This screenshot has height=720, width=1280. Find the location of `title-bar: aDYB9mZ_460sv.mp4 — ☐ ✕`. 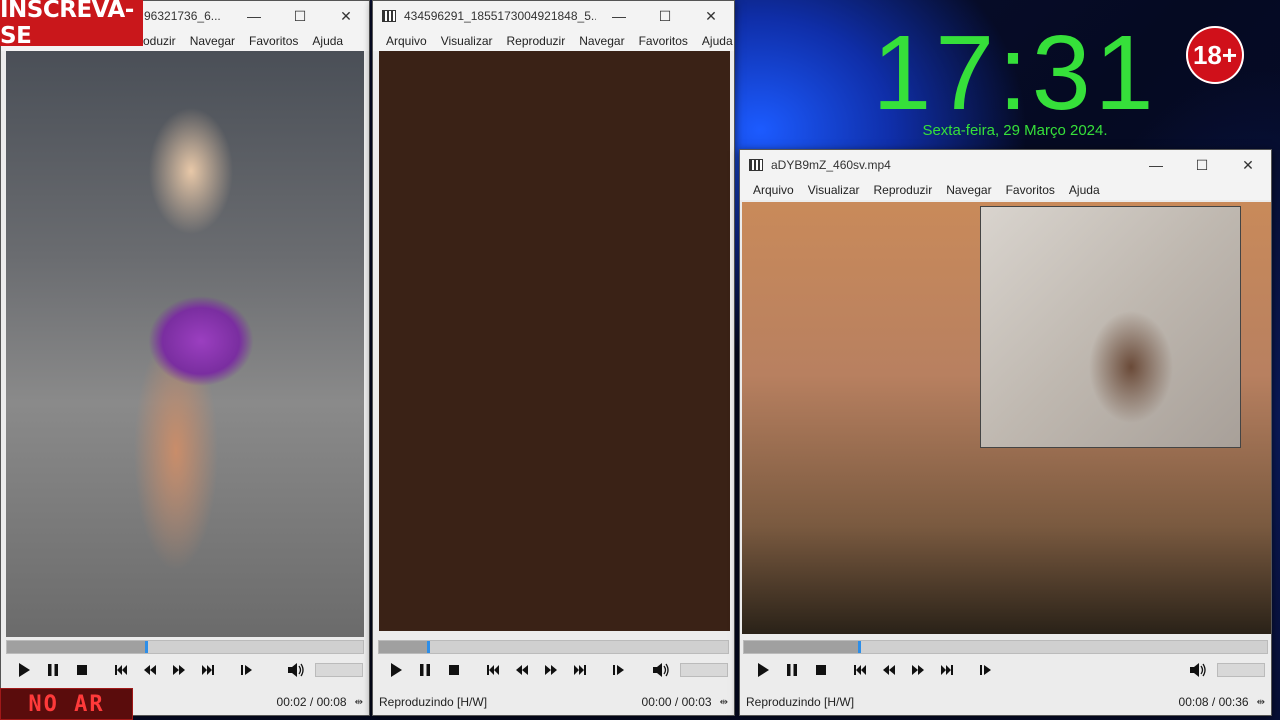

title-bar: aDYB9mZ_460sv.mp4 — ☐ ✕ is located at coordinates (1005, 165).